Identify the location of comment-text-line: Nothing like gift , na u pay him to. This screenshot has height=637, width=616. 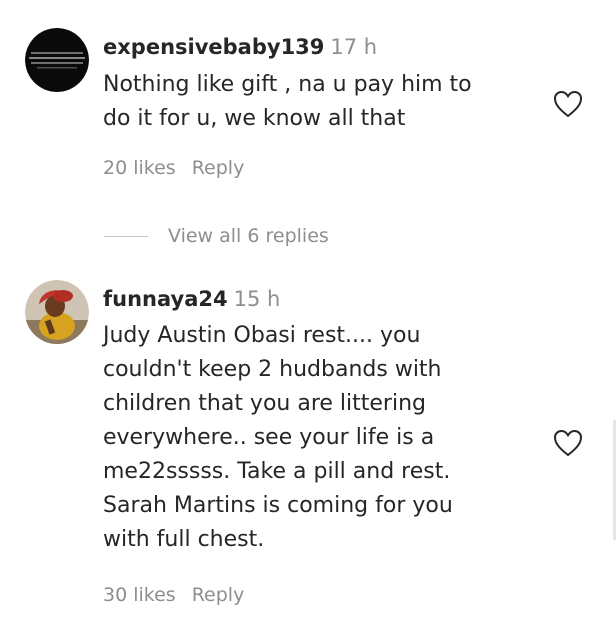
(287, 84).